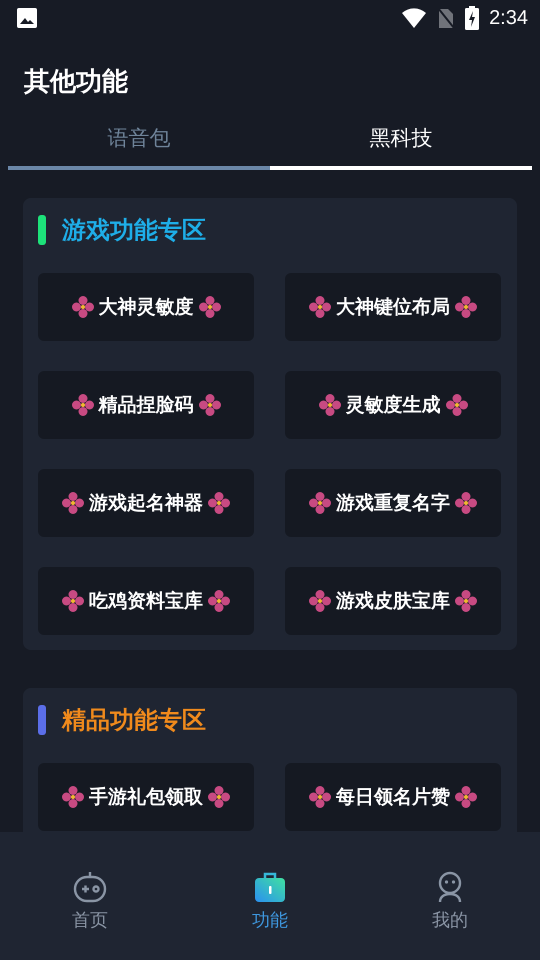 Image resolution: width=540 pixels, height=960 pixels. What do you see at coordinates (134, 720) in the screenshot?
I see `section-title: 精品功能专区` at bounding box center [134, 720].